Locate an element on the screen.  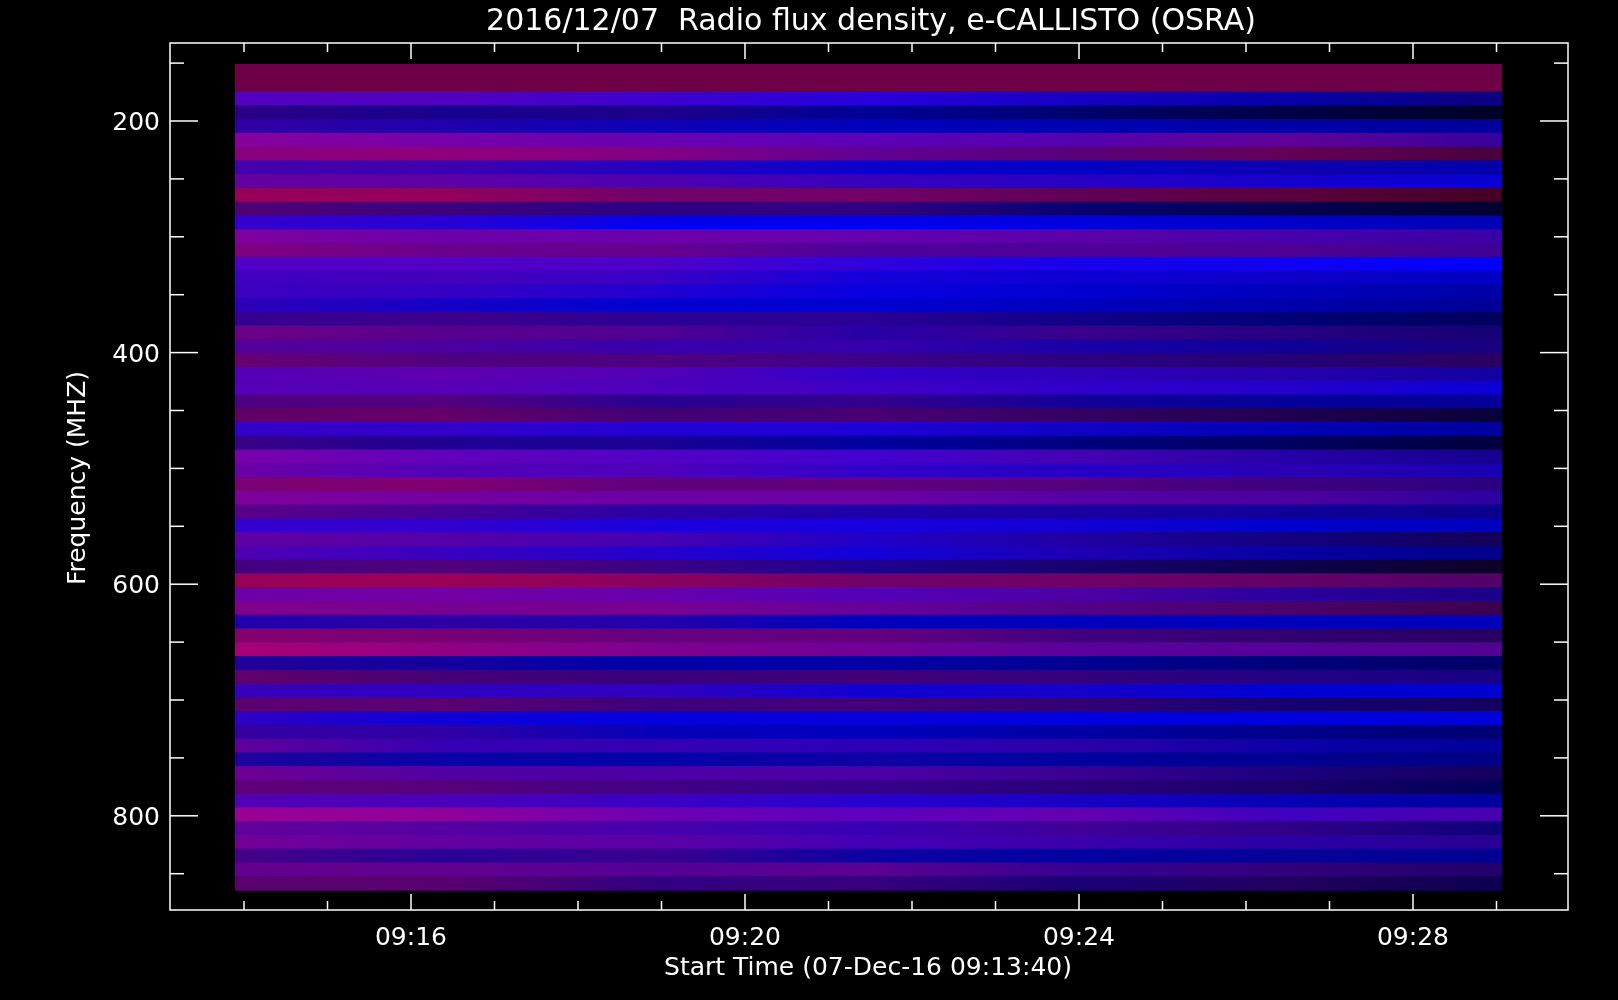
x-tick-label: 09:24 is located at coordinates (1079, 936).